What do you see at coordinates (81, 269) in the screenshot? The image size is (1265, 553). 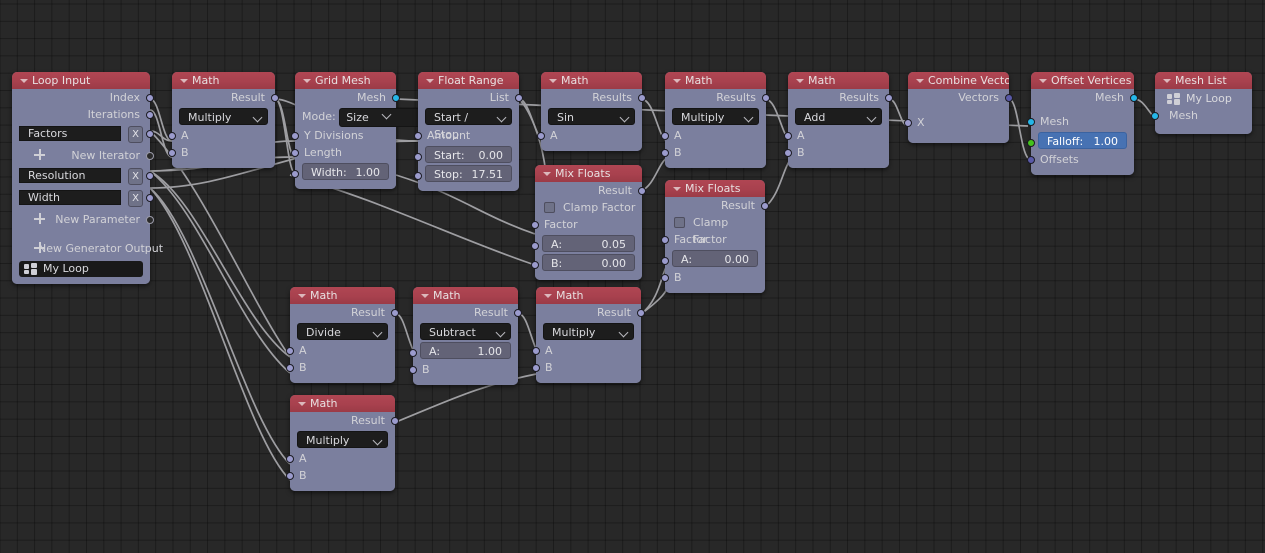 I see `loop-name-field: My Loop` at bounding box center [81, 269].